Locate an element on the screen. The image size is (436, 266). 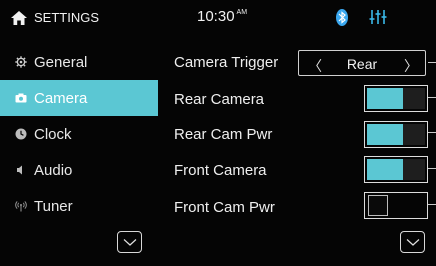
sidebar-item-tuner: Tuner is located at coordinates (79, 206).